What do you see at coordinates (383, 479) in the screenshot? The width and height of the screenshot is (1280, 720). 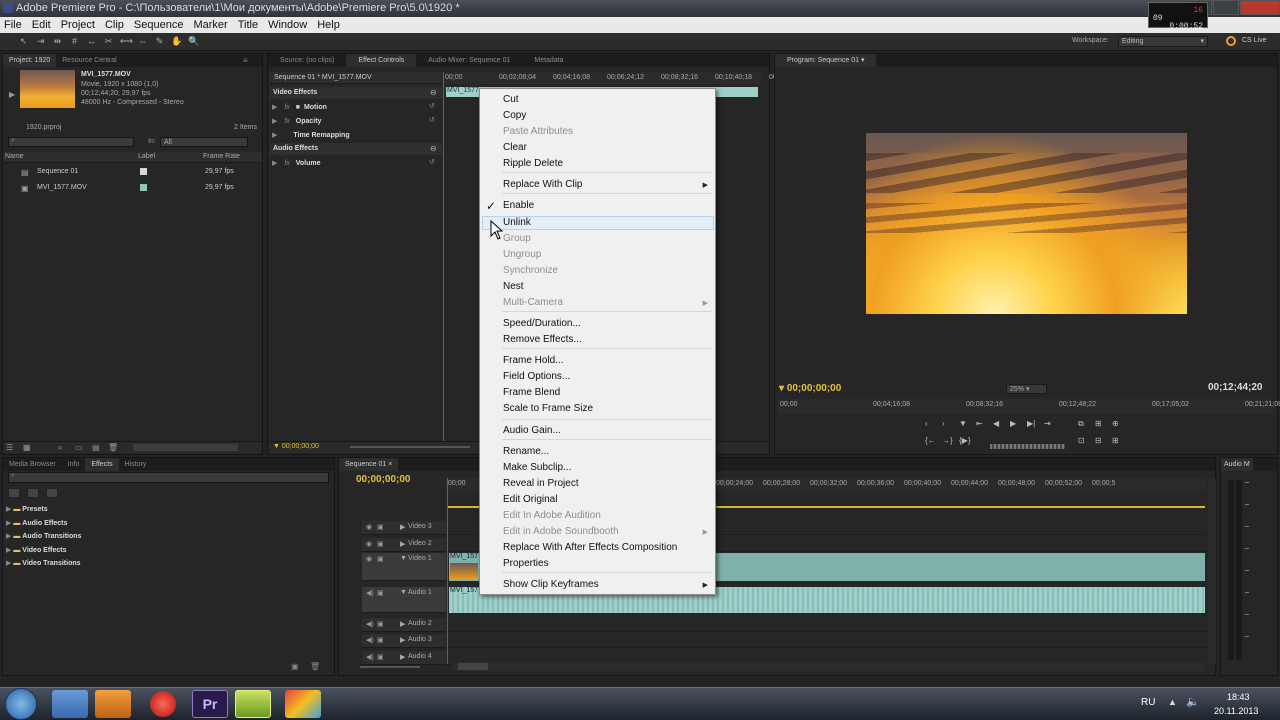 I see `timeline-timecode: 00;00;00;00` at bounding box center [383, 479].